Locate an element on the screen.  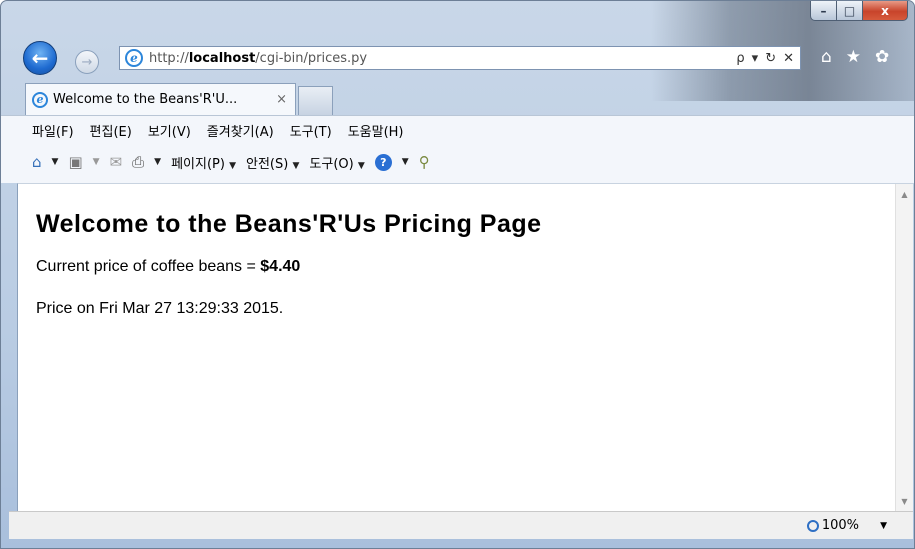
help-icon: ? is located at coordinates (383, 162).